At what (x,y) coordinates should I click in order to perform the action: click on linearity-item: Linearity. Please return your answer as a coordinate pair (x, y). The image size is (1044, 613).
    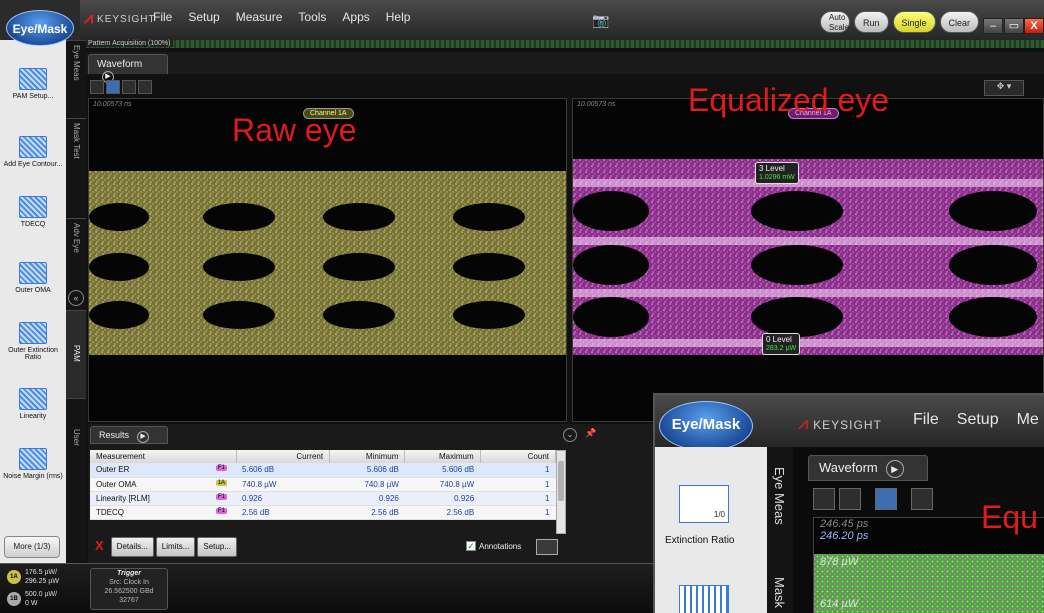
    Looking at the image, I should click on (33, 404).